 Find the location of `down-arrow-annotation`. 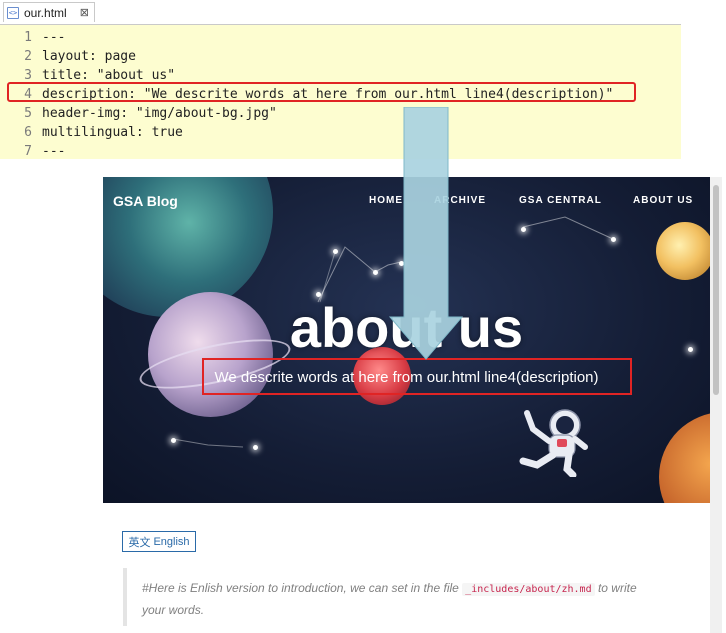

down-arrow-annotation is located at coordinates (426, 233).